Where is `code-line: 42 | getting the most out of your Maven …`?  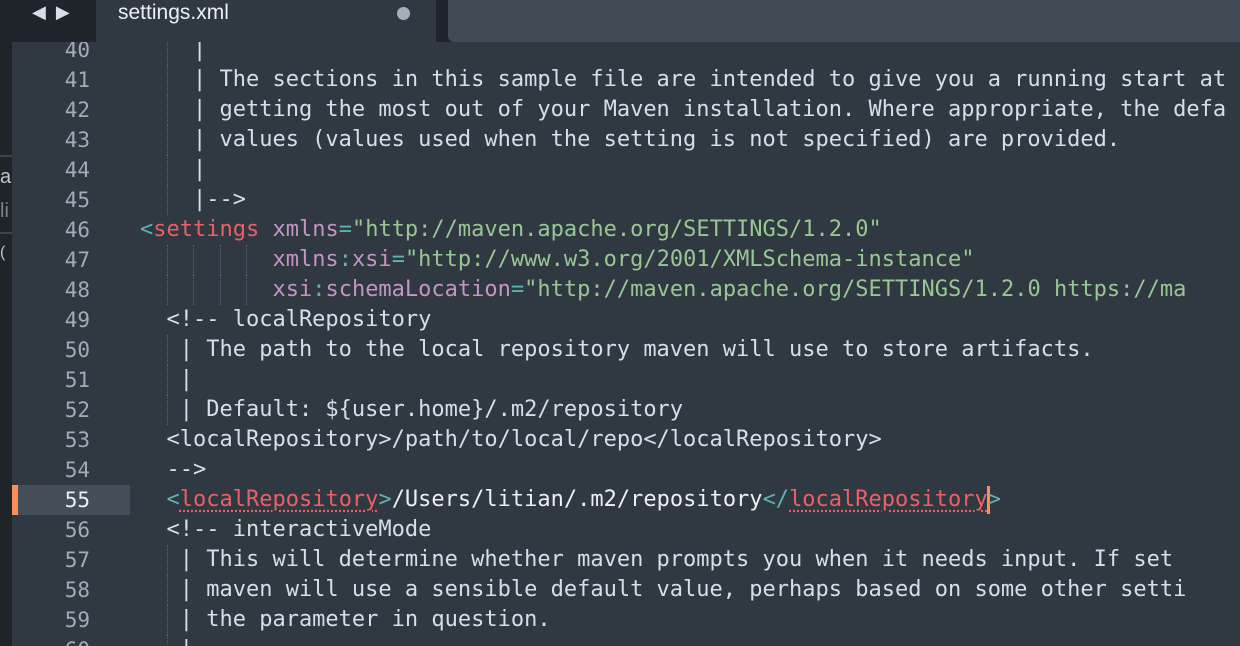
code-line: 42 | getting the most out of your Maven … is located at coordinates (626, 110).